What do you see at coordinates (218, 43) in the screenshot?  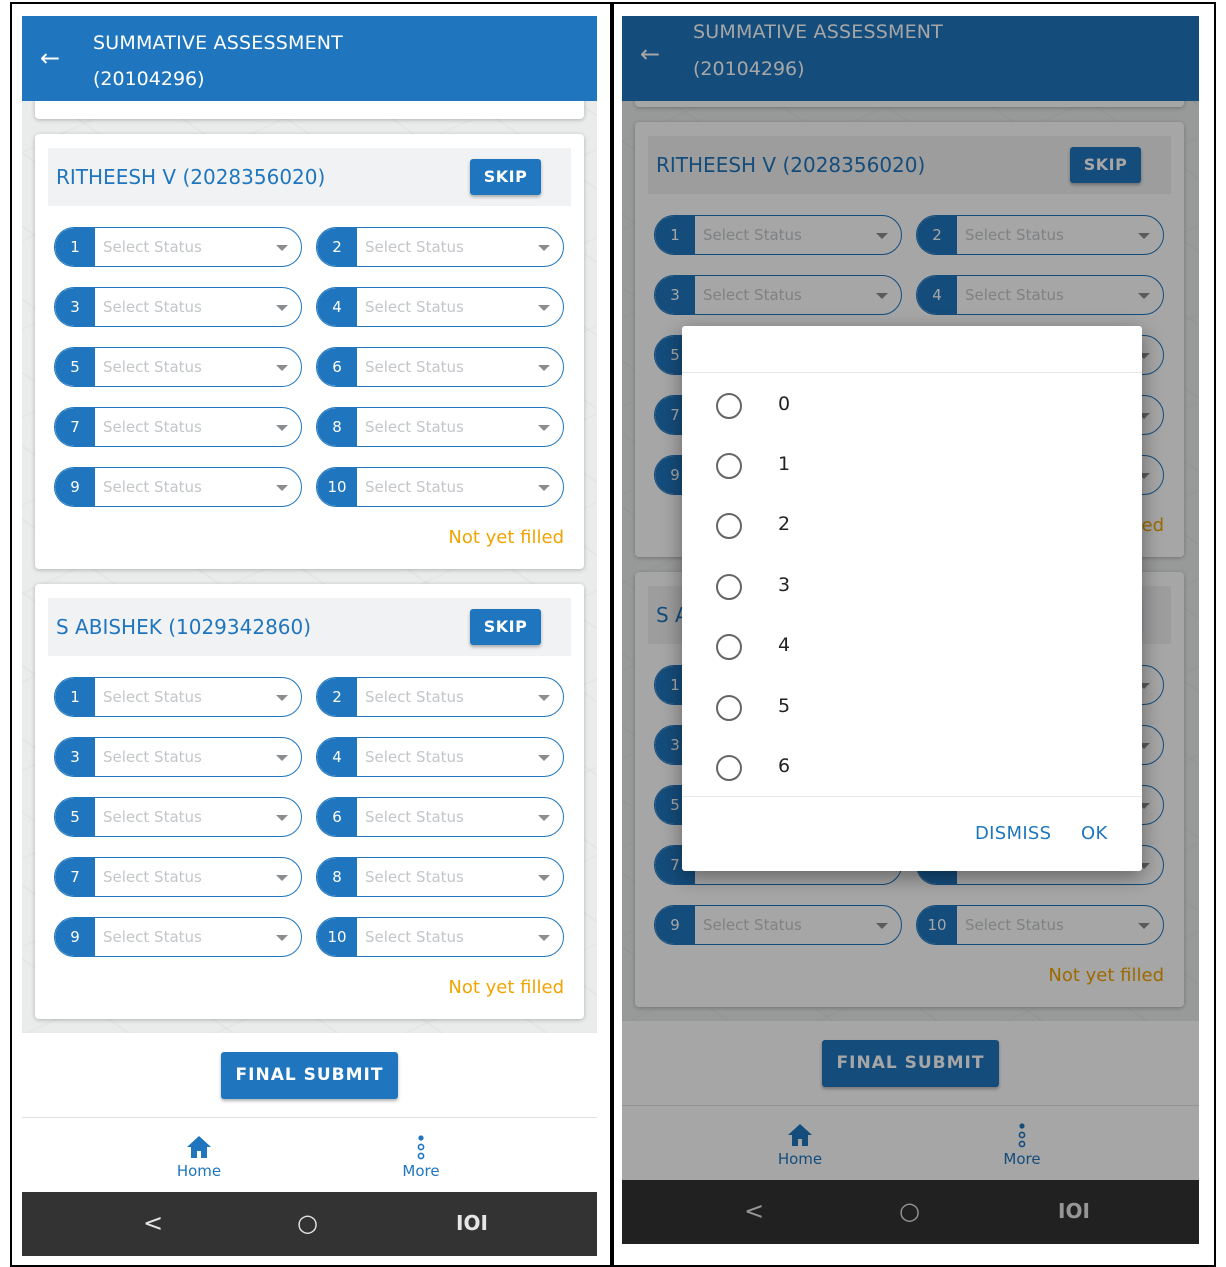 I see `page-title: SUMMATIVE ASSESSMENT` at bounding box center [218, 43].